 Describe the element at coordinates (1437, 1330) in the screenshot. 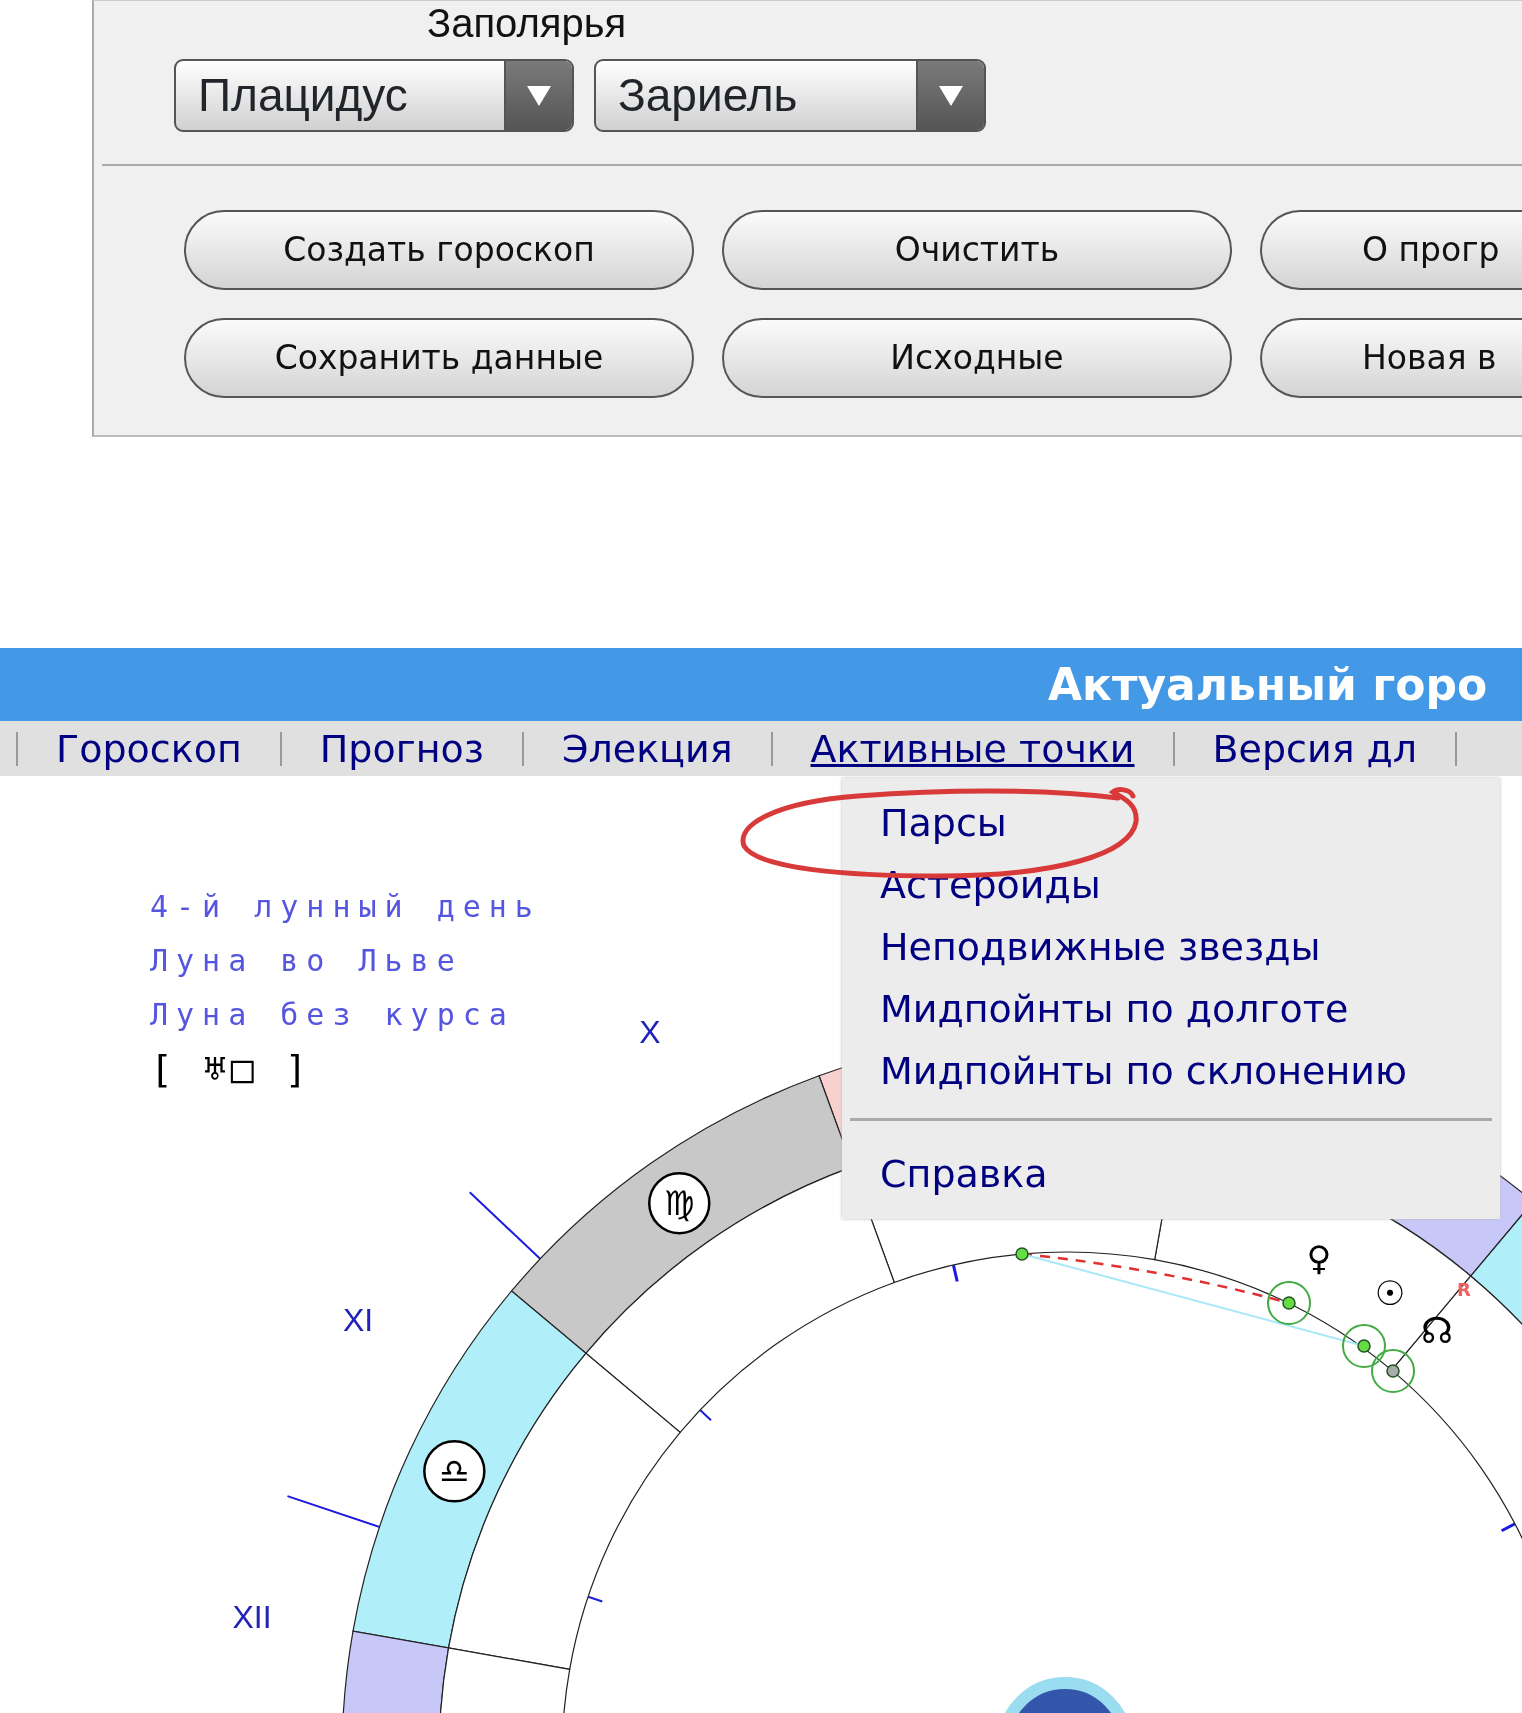

I see `planet-glyph: ☊` at that location.